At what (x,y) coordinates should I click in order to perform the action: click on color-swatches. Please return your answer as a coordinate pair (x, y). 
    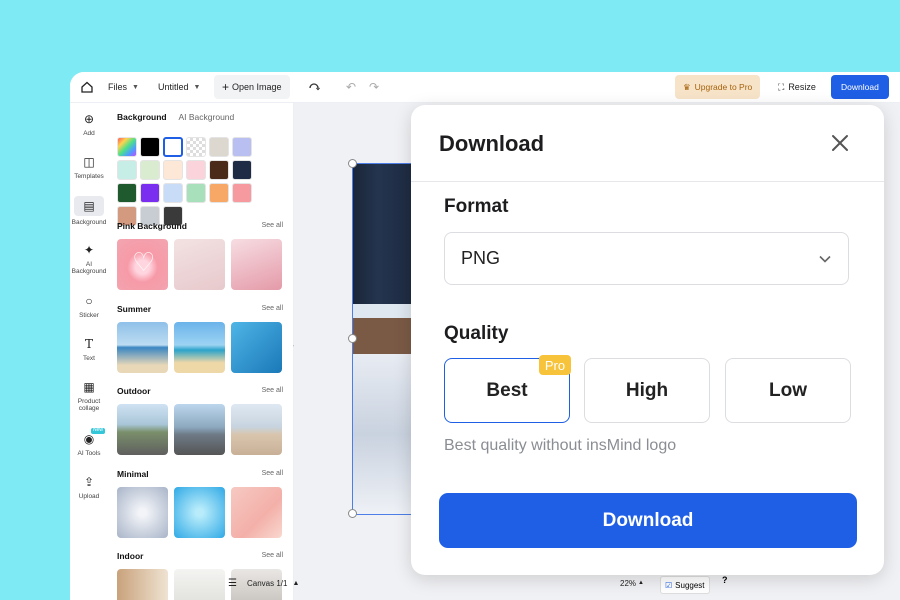
    Looking at the image, I should click on (184, 181).